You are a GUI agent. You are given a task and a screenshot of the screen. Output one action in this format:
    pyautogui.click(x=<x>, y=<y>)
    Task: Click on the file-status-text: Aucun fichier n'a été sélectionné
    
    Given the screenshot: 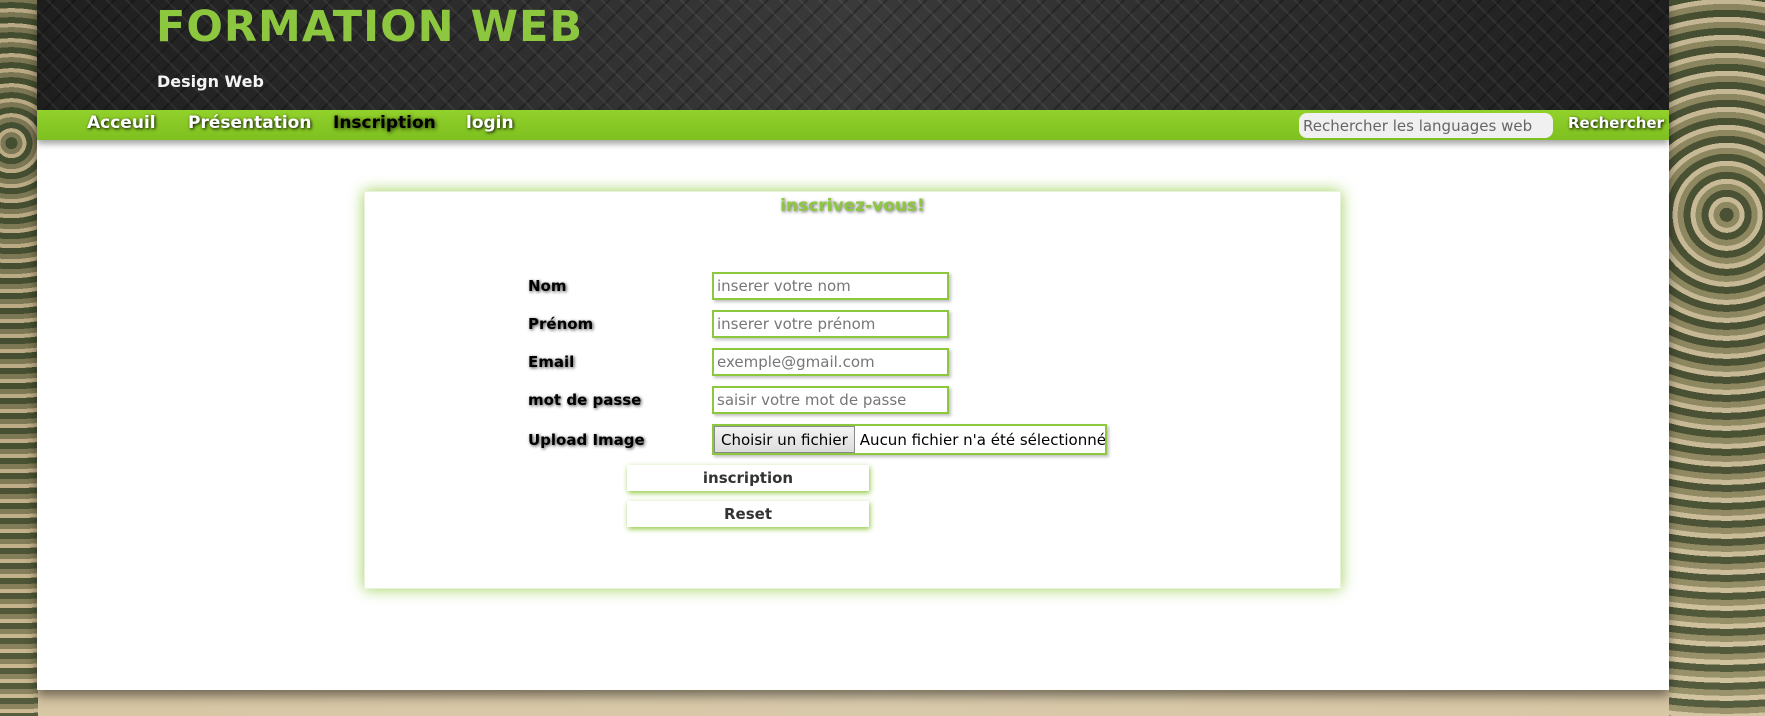 What is the action you would take?
    pyautogui.click(x=982, y=439)
    